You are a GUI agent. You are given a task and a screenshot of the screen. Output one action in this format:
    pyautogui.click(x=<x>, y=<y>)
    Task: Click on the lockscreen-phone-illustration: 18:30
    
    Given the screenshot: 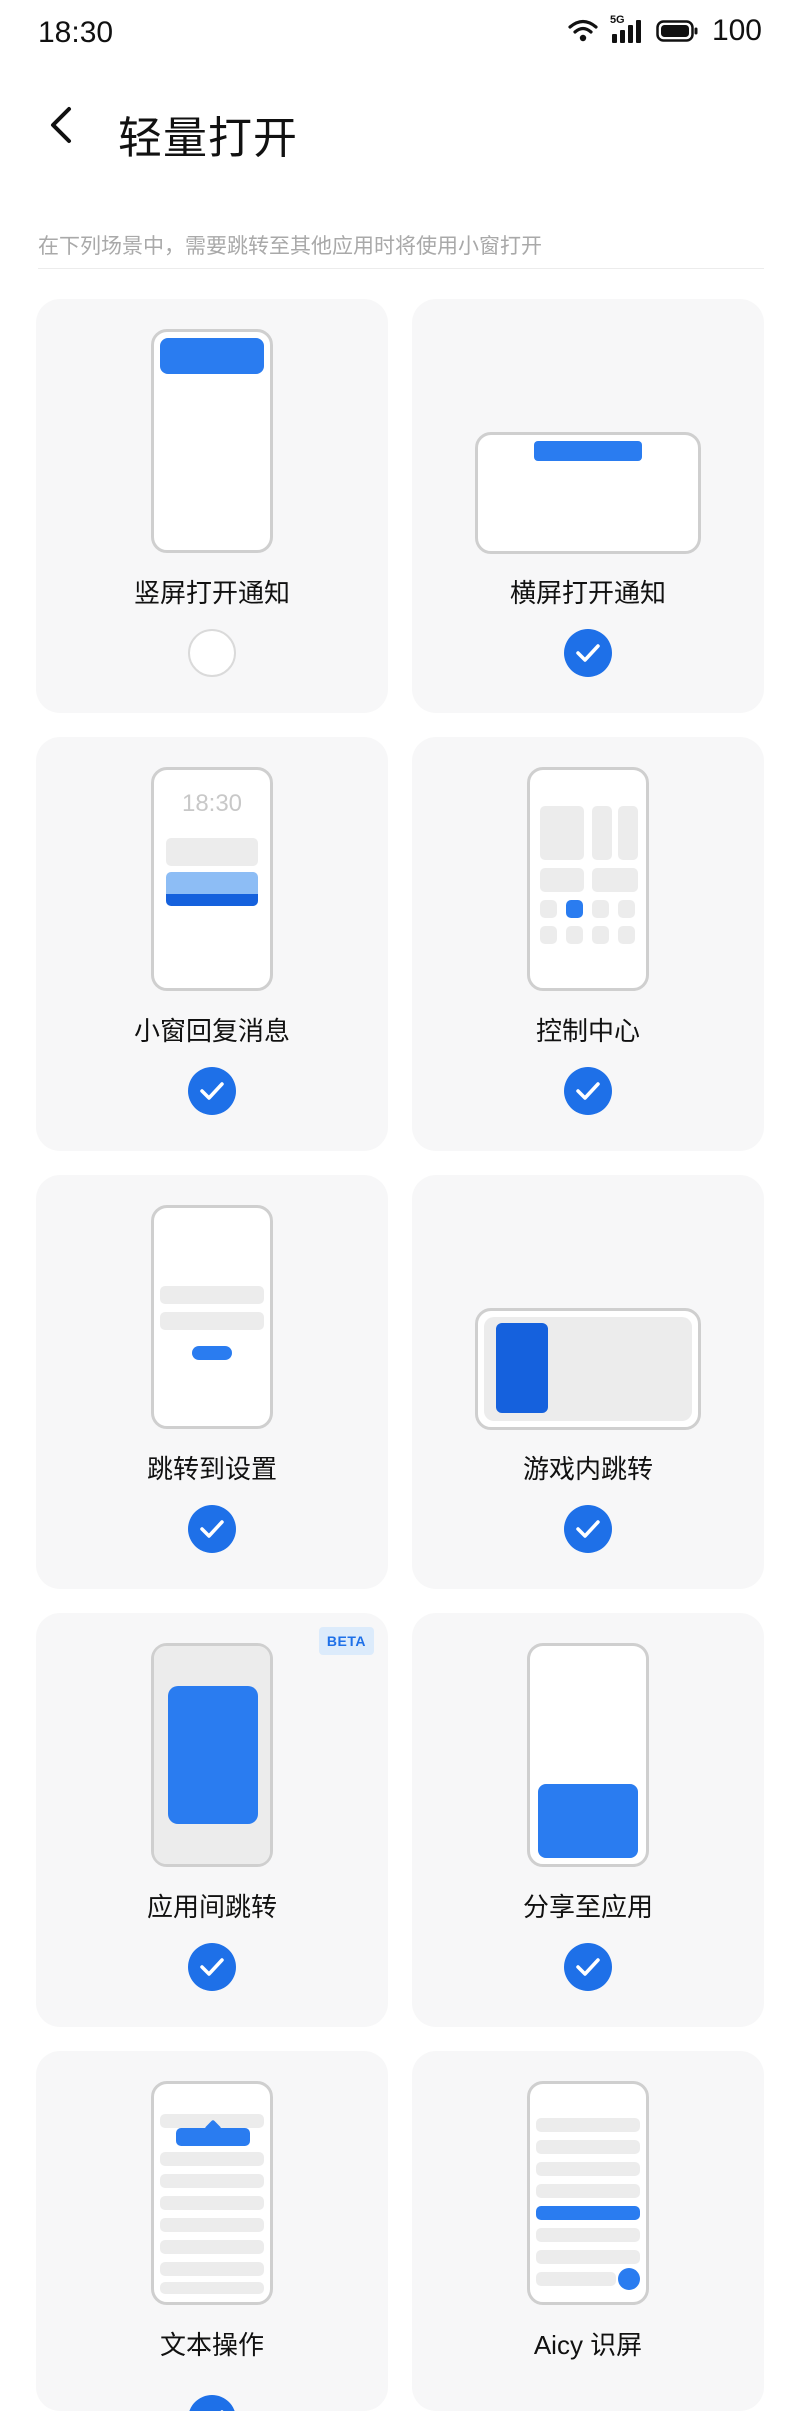 What is the action you would take?
    pyautogui.click(x=212, y=879)
    